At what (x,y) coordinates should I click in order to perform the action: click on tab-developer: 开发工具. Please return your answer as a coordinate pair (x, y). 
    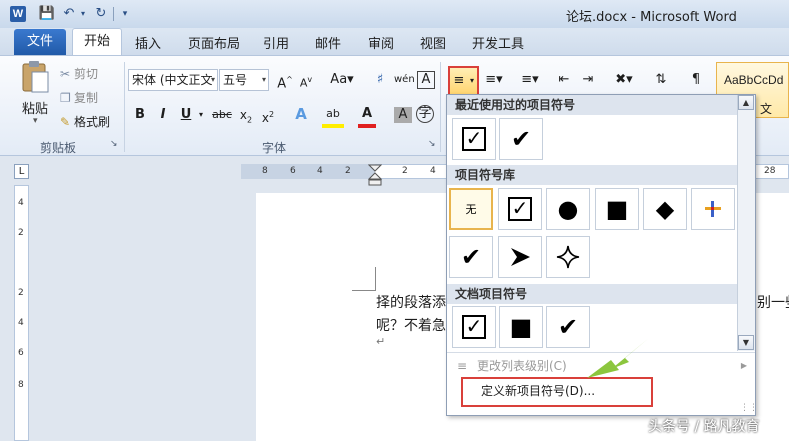
    Looking at the image, I should click on (498, 42).